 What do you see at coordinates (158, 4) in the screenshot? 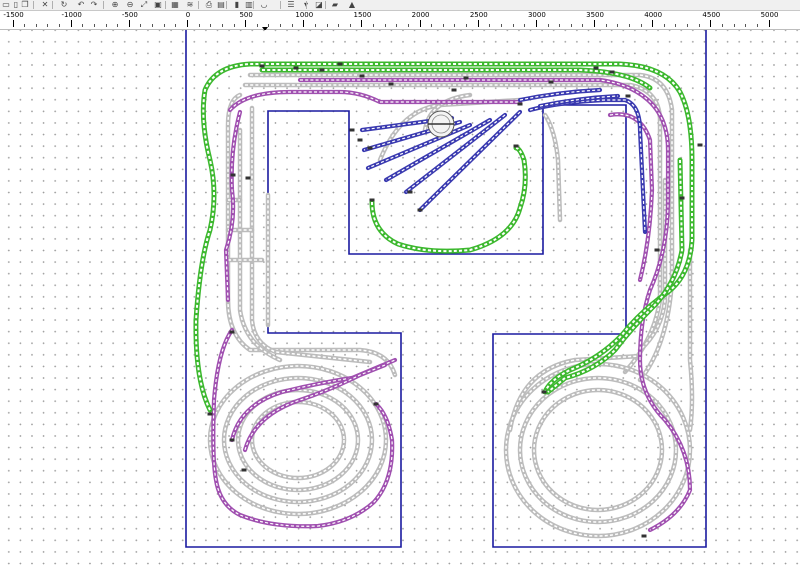
I see `zoom-window-icon: ▣` at bounding box center [158, 4].